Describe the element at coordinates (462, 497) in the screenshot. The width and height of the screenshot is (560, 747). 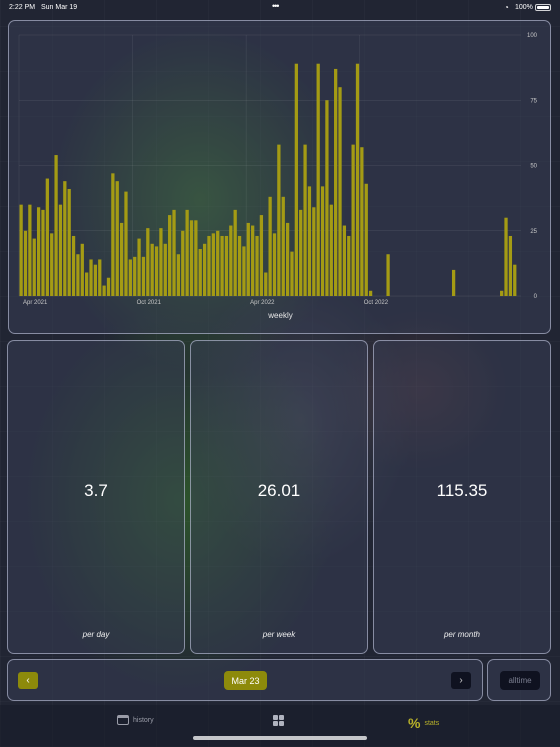
I see `stat-card-per-month: 115.35 per month` at that location.